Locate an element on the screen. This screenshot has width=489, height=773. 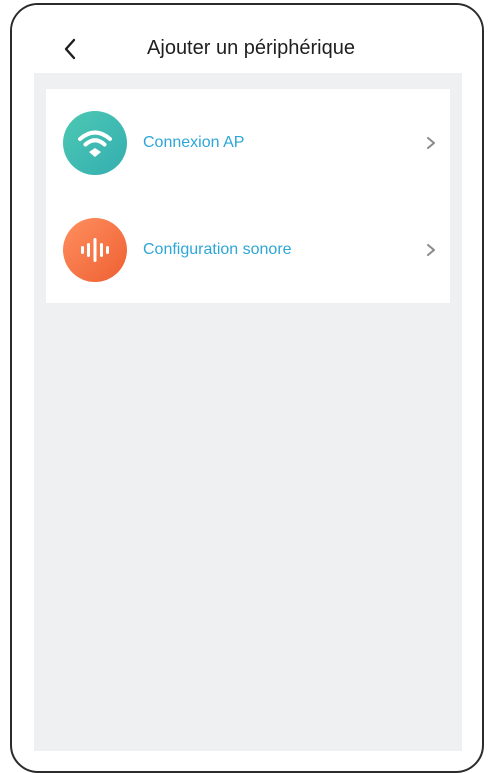
option-label: Configuration sonore is located at coordinates (217, 249).